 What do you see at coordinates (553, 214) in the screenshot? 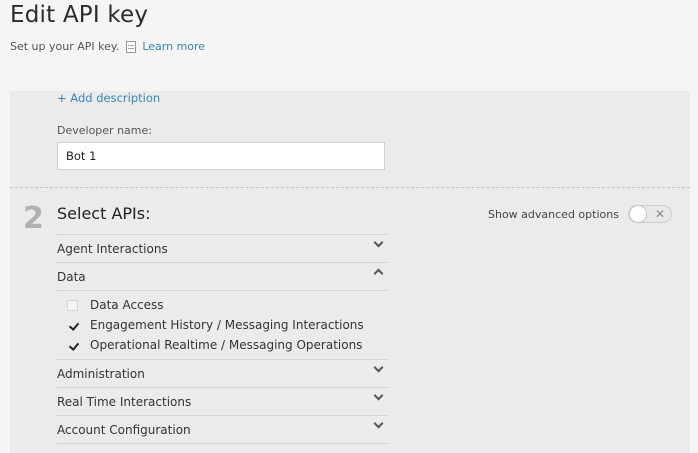
I see `advanced-options-label: Show advanced options` at bounding box center [553, 214].